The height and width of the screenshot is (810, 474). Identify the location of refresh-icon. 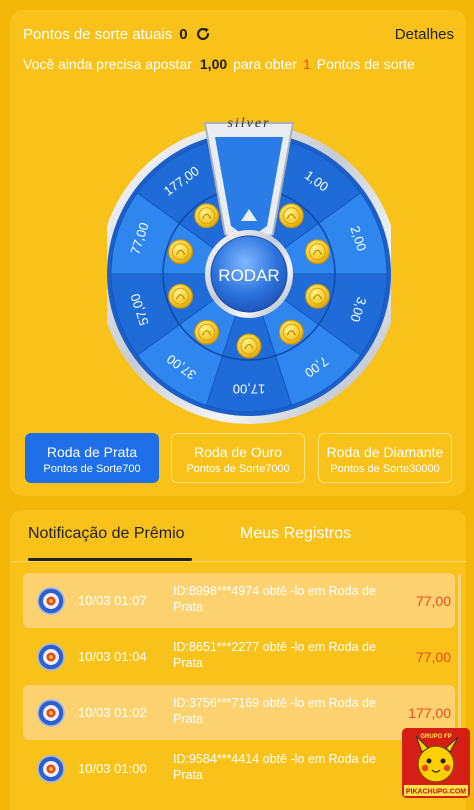
(203, 34).